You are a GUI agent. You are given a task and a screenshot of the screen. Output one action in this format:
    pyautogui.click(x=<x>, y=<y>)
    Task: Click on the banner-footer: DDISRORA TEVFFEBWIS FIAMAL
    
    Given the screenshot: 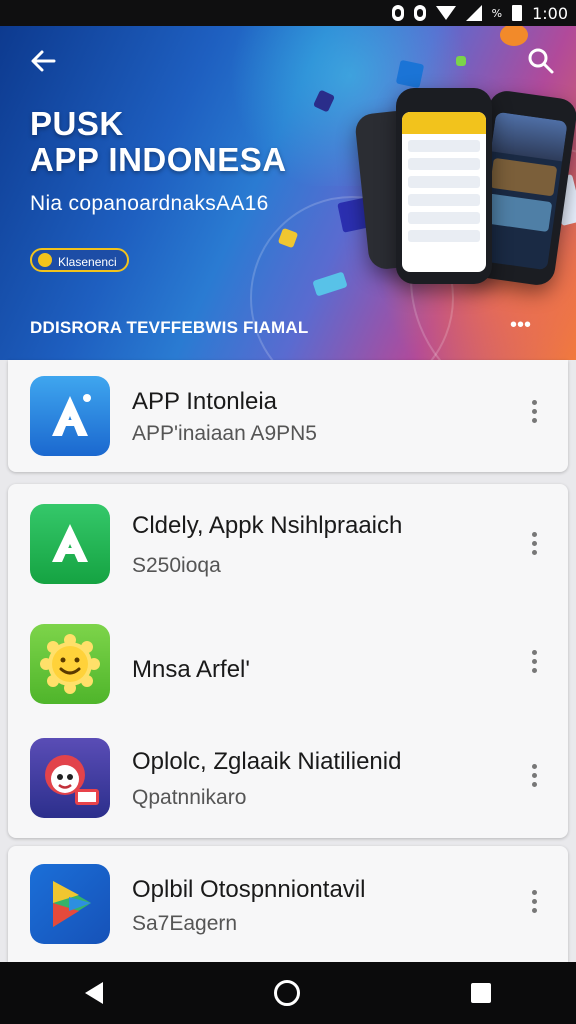 What is the action you would take?
    pyautogui.click(x=169, y=327)
    